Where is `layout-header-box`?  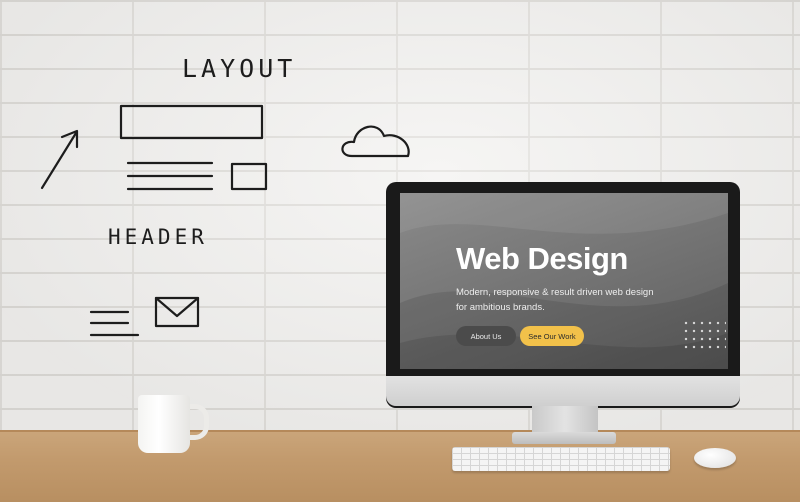 layout-header-box is located at coordinates (191, 122).